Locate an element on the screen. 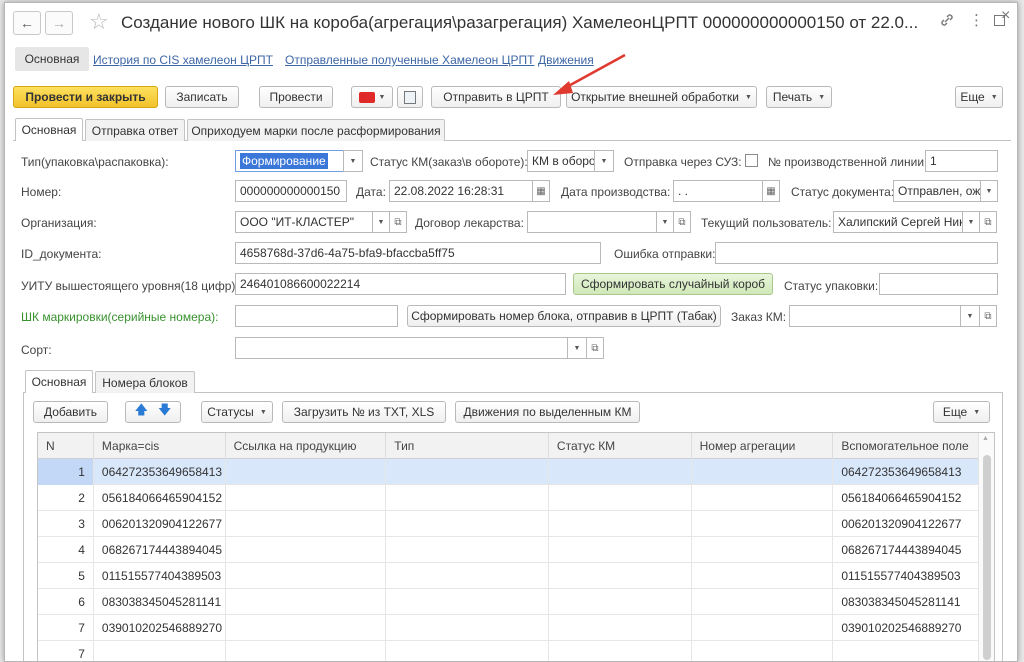  table-row: 4 068267174443894045 068267174443894045 is located at coordinates (516, 550).